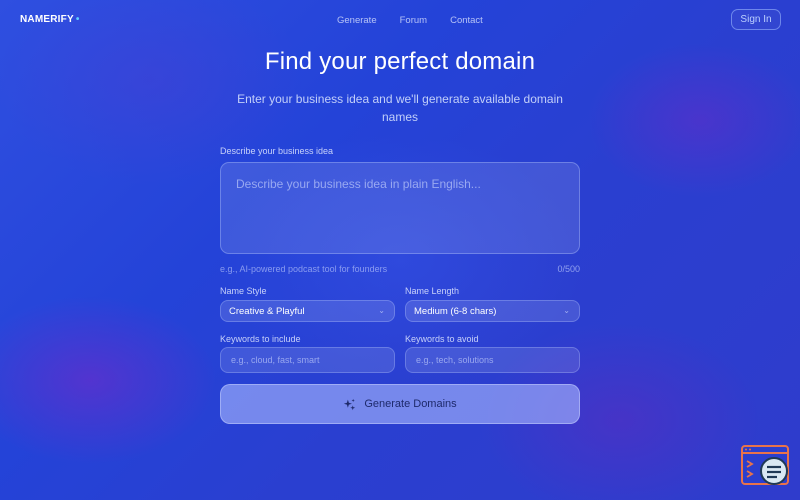  What do you see at coordinates (307, 311) in the screenshot?
I see `name-style-select: Creative & Playful ⌄` at bounding box center [307, 311].